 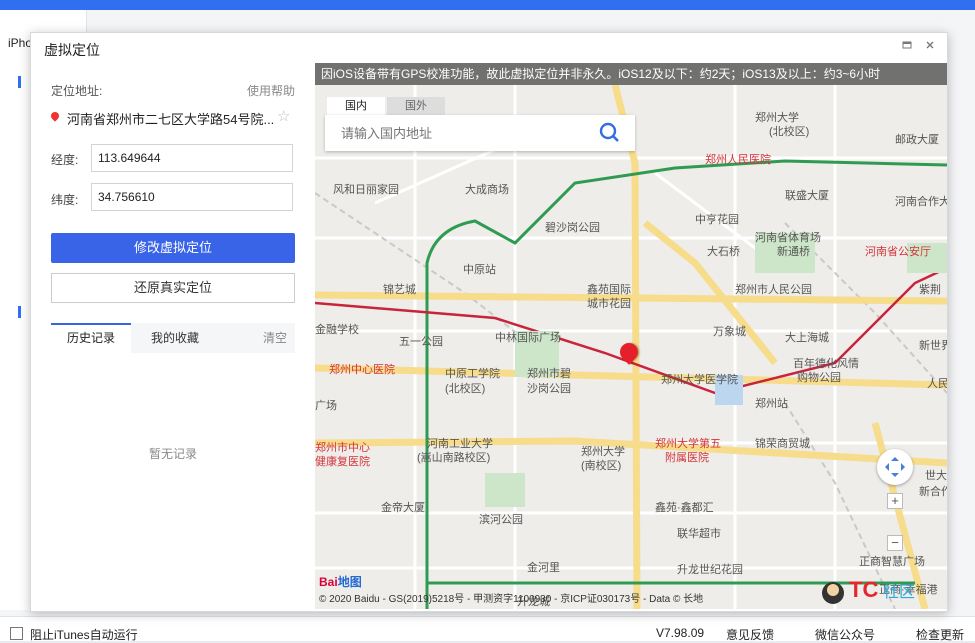 What do you see at coordinates (472, 373) in the screenshot?
I see `place-zut: 中原工学院` at bounding box center [472, 373].